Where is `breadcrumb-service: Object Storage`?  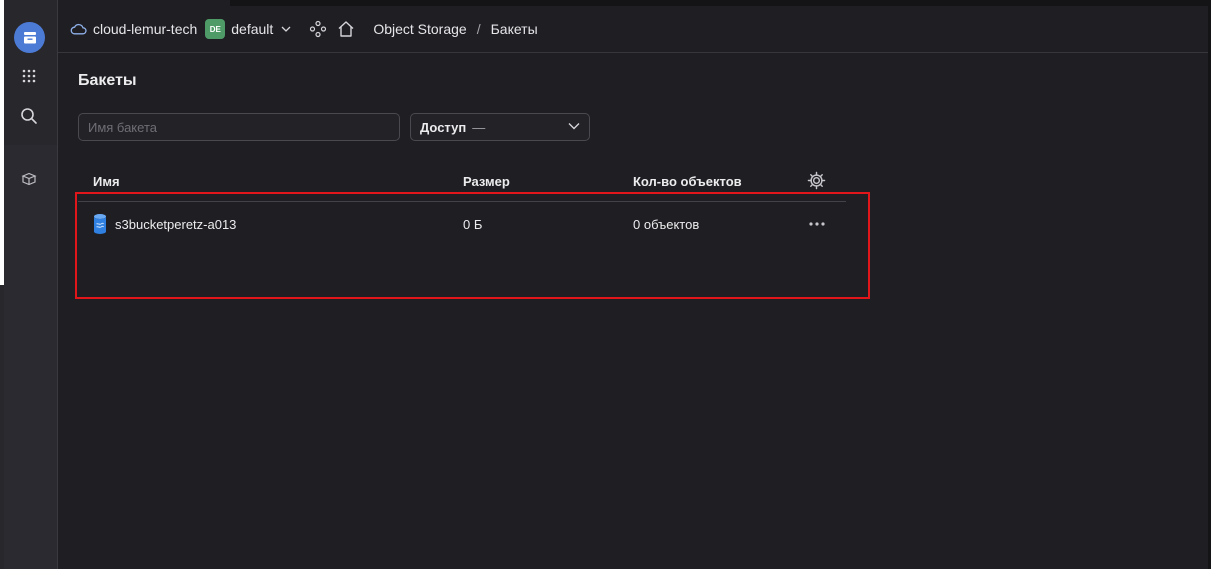
breadcrumb-service: Object Storage is located at coordinates (419, 29).